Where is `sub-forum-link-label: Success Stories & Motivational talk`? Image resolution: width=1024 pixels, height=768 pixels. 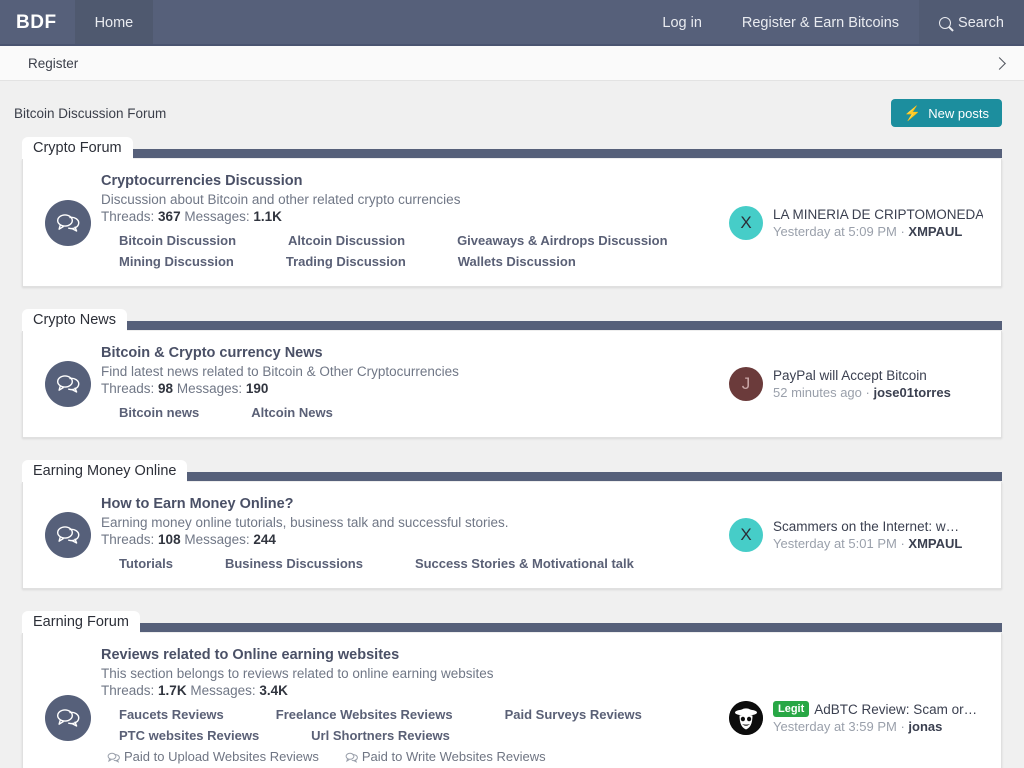 sub-forum-link-label: Success Stories & Motivational talk is located at coordinates (524, 563).